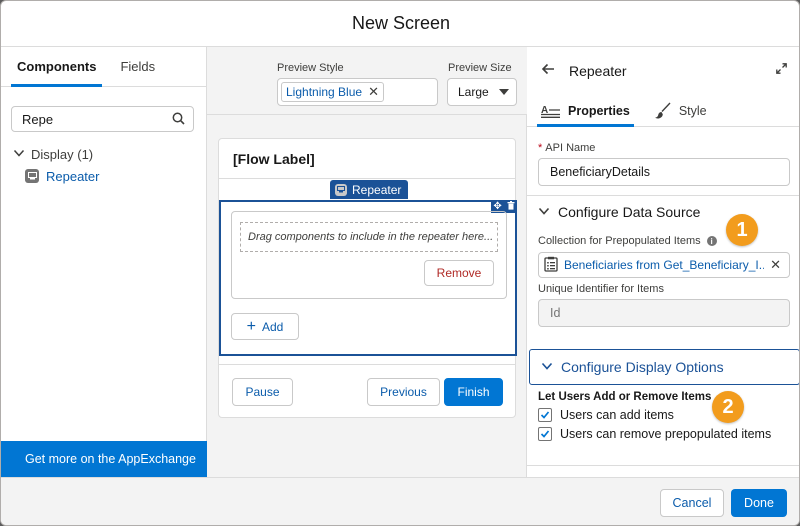 This screenshot has width=800, height=526. What do you see at coordinates (473, 392) in the screenshot?
I see `finish-button: Finish` at bounding box center [473, 392].